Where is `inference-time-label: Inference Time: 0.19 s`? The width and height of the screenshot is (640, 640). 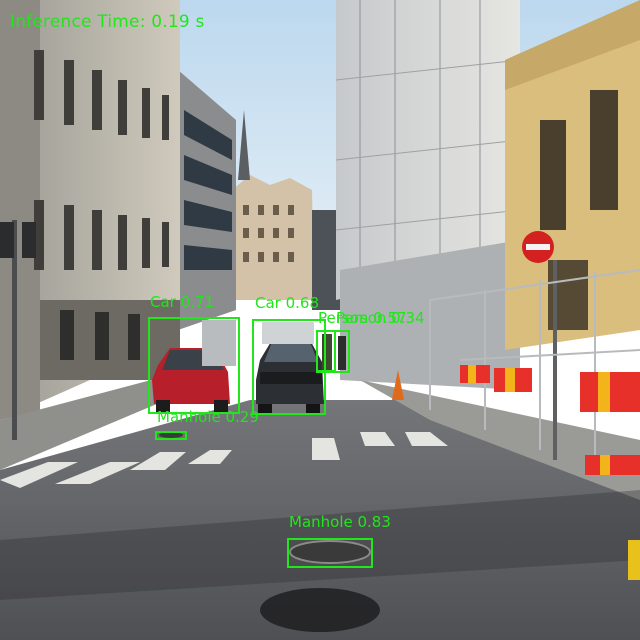 inference-time-label: Inference Time: 0.19 s is located at coordinates (107, 22).